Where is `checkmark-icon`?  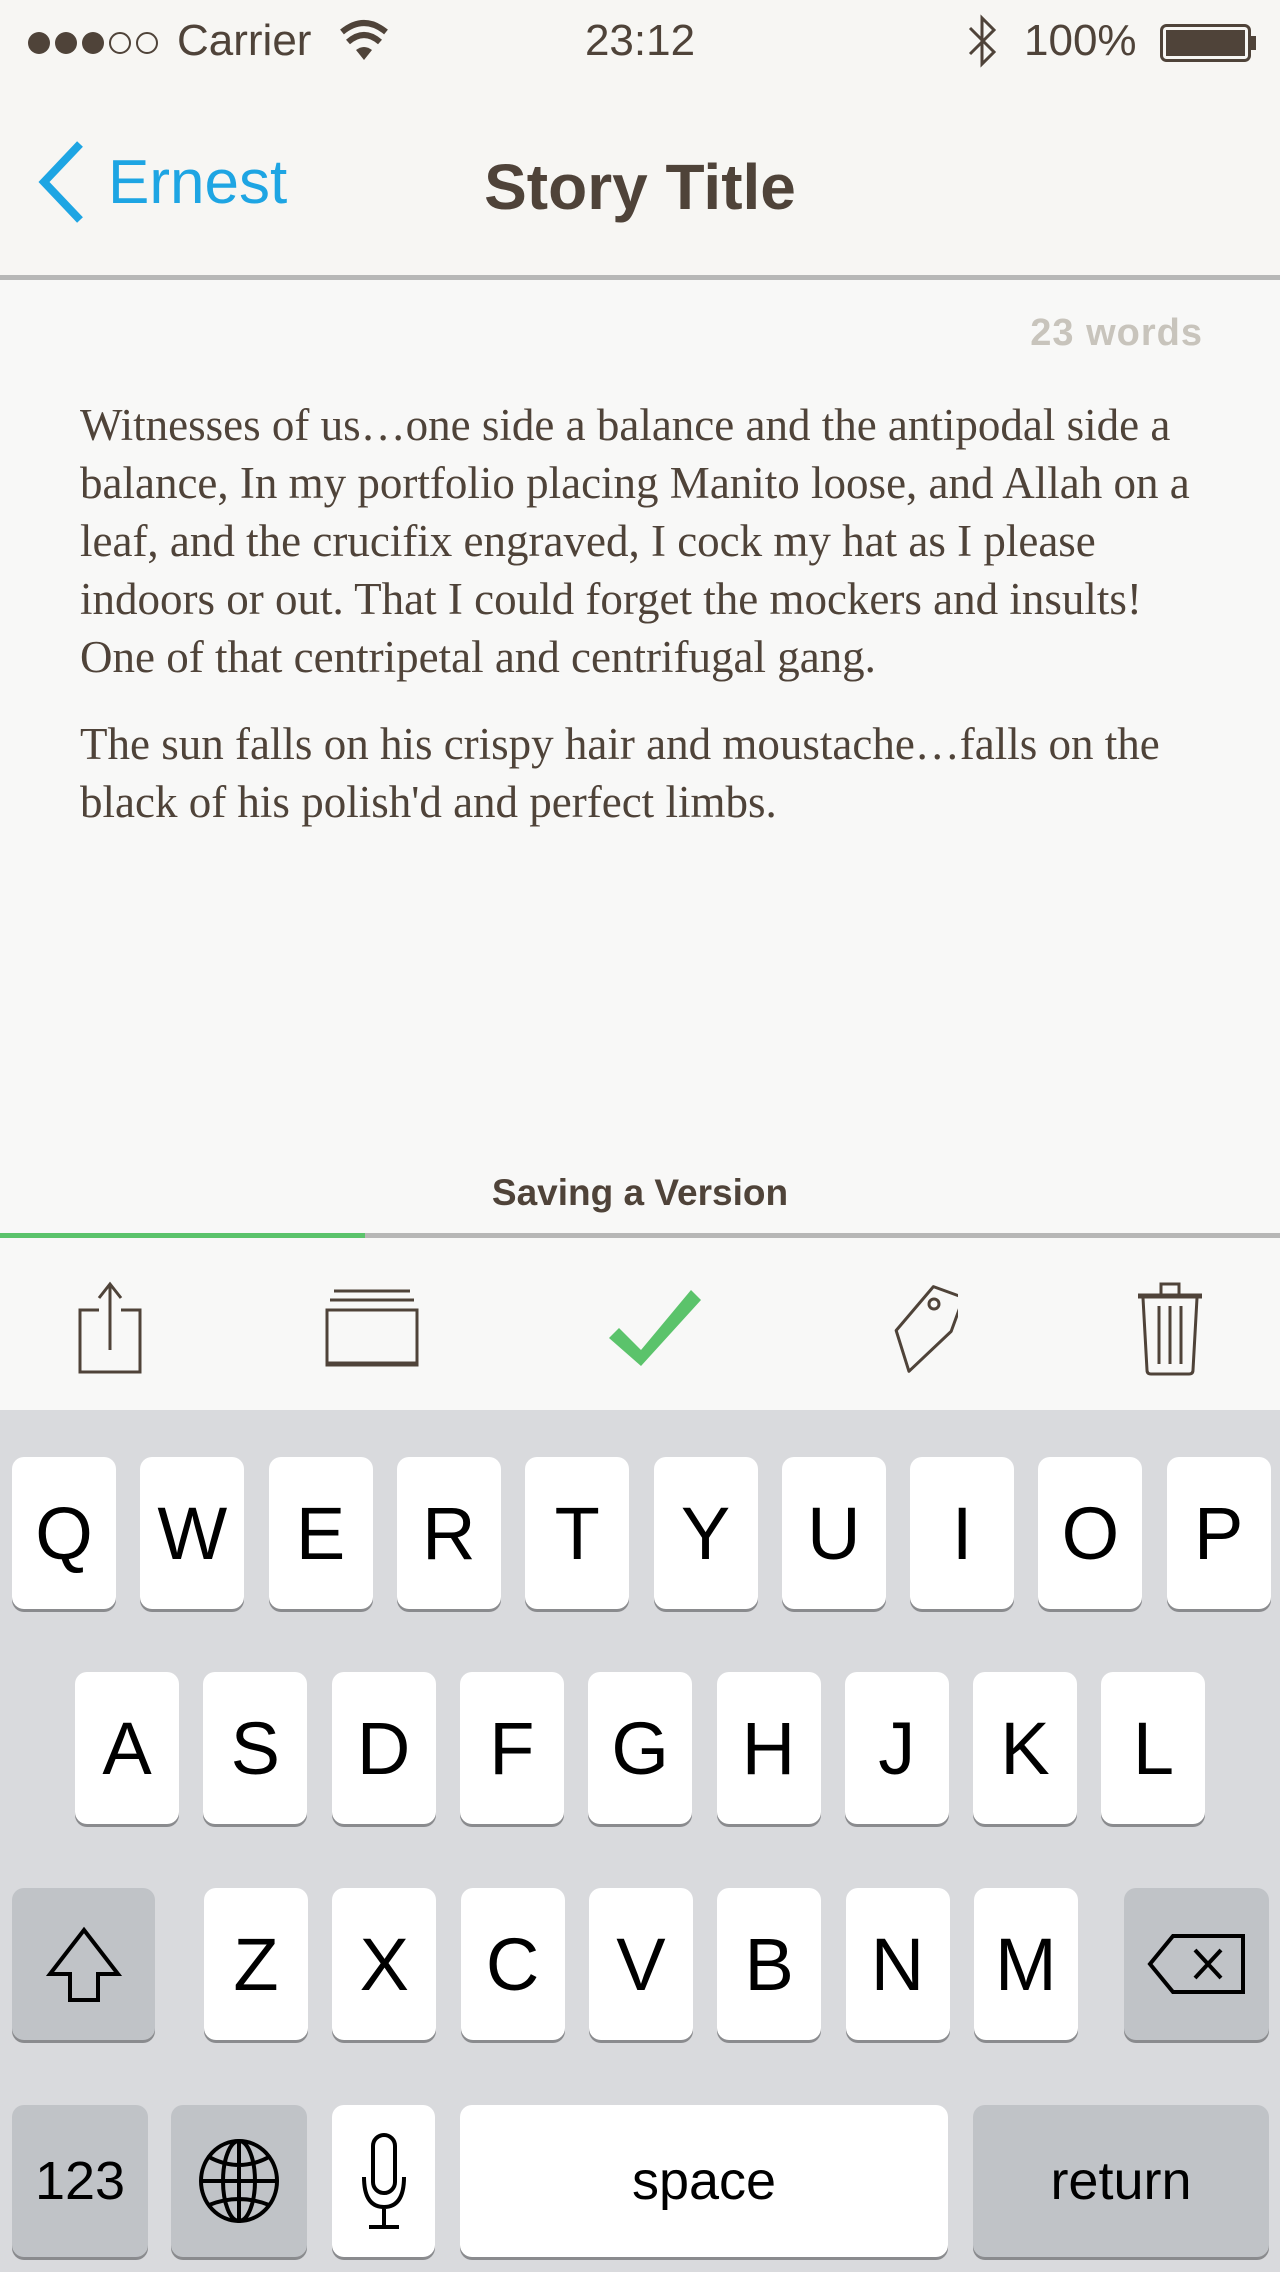 checkmark-icon is located at coordinates (655, 1328).